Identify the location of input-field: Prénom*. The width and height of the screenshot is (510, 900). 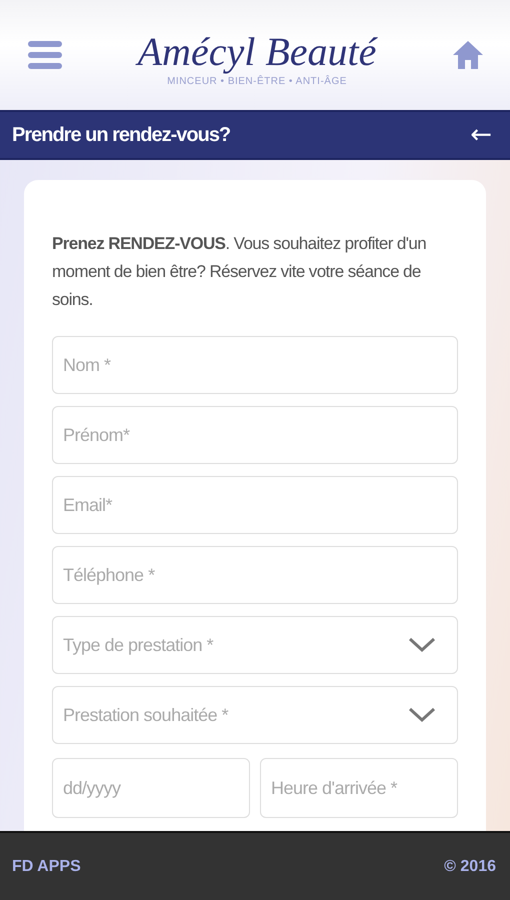
(255, 435).